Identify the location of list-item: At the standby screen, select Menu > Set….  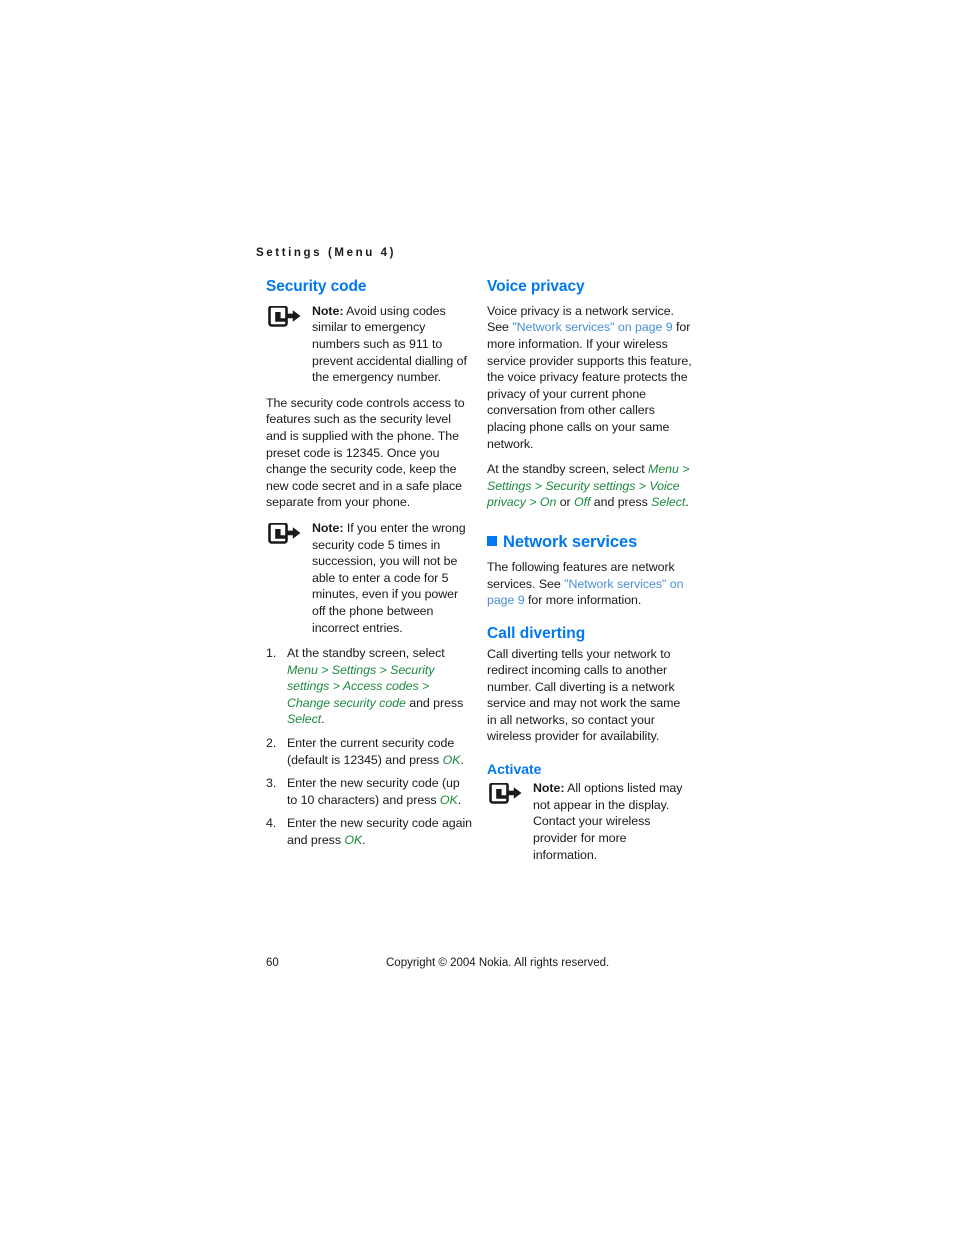
(369, 686).